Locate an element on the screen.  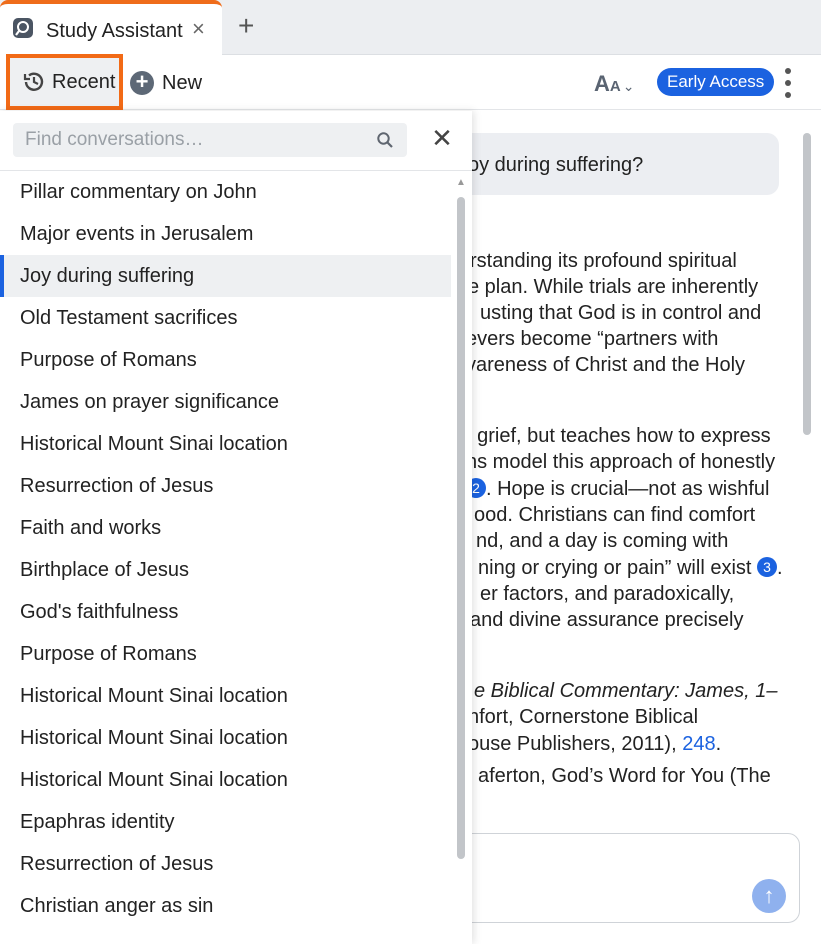
early-access-badge: Early Access is located at coordinates (716, 82).